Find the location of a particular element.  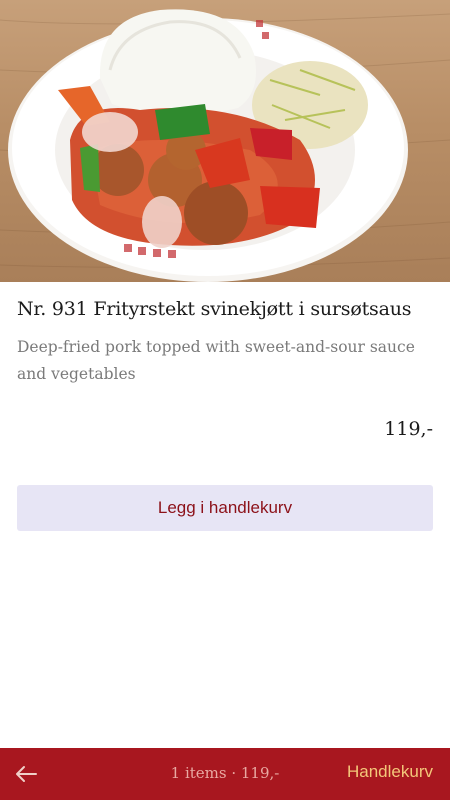

bottom-cart-bar: 1 items · 119,- Handlekurv is located at coordinates (225, 774).